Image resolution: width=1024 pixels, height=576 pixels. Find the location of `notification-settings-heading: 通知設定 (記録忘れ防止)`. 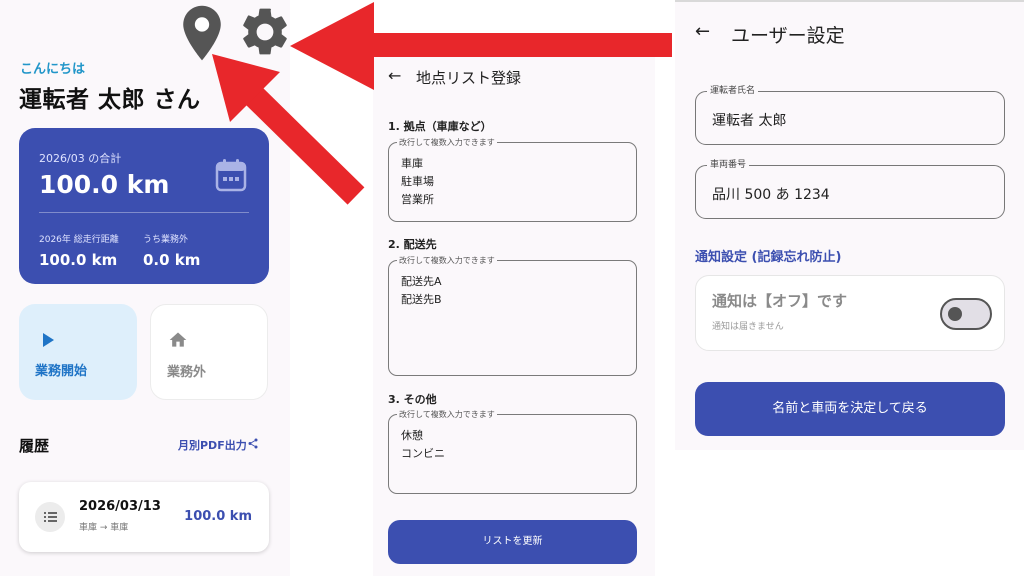

notification-settings-heading: 通知設定 (記録忘れ防止) is located at coordinates (768, 257).